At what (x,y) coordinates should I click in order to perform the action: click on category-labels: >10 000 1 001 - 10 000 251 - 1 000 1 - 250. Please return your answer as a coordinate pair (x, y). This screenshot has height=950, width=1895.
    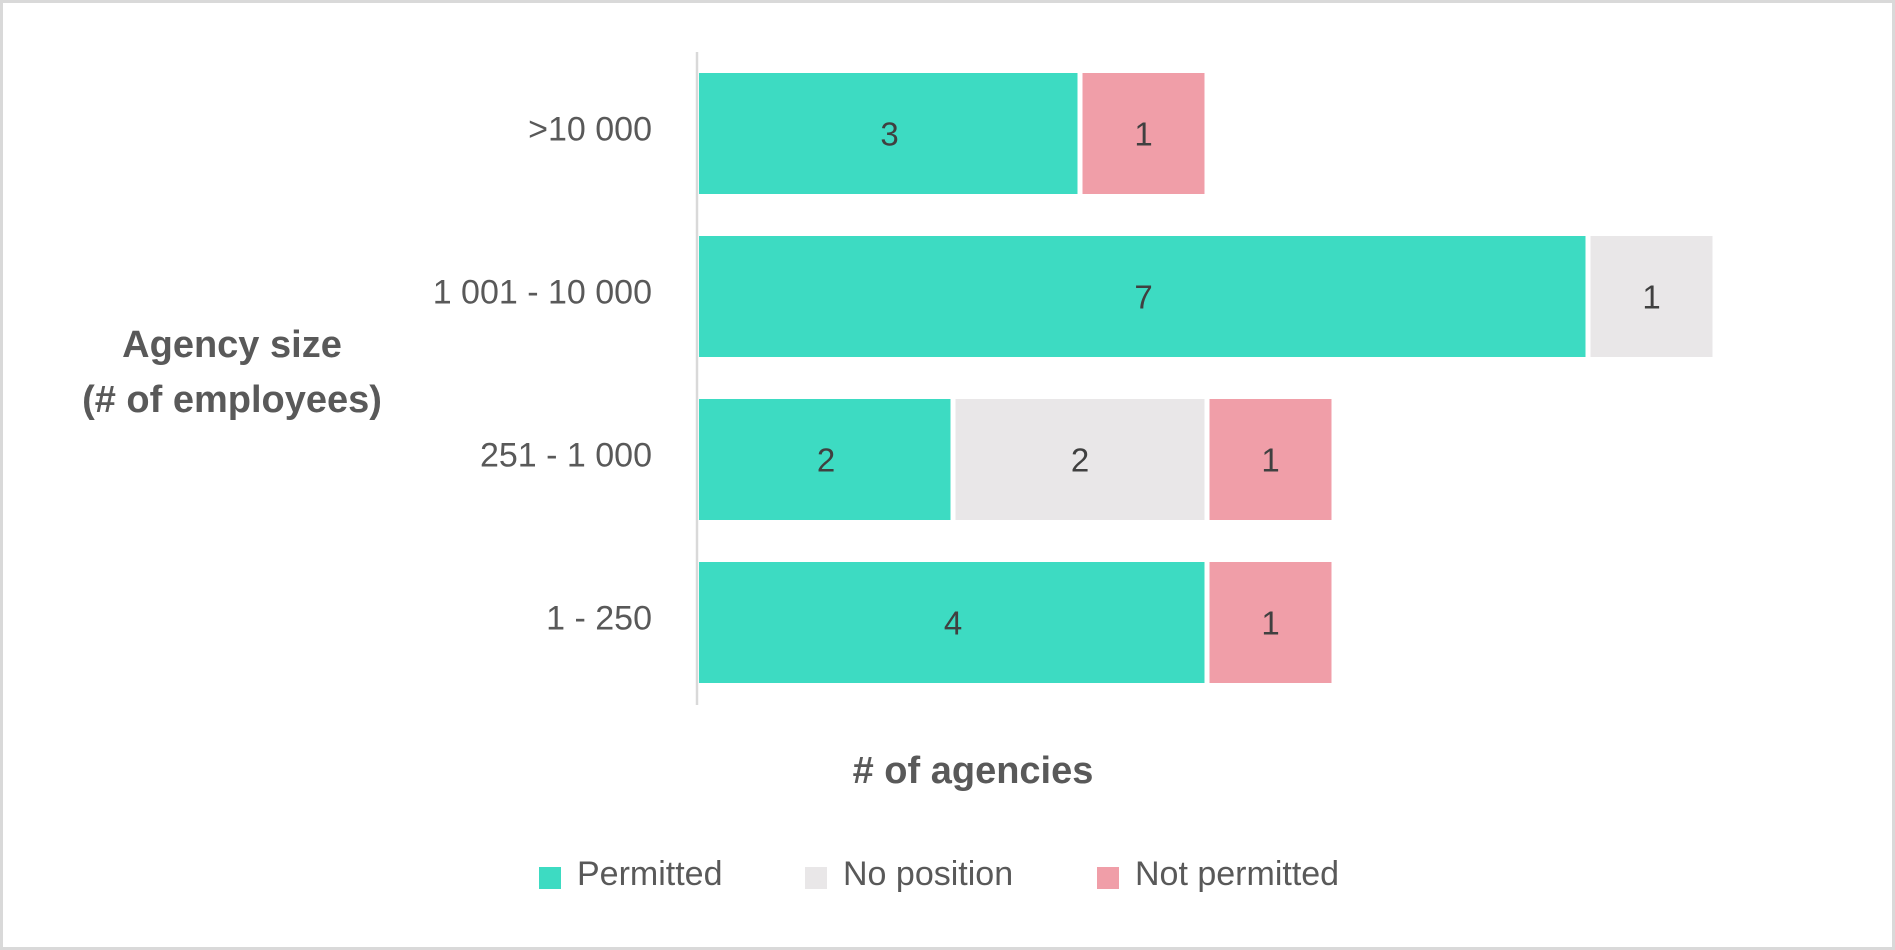
    Looking at the image, I should click on (542, 374).